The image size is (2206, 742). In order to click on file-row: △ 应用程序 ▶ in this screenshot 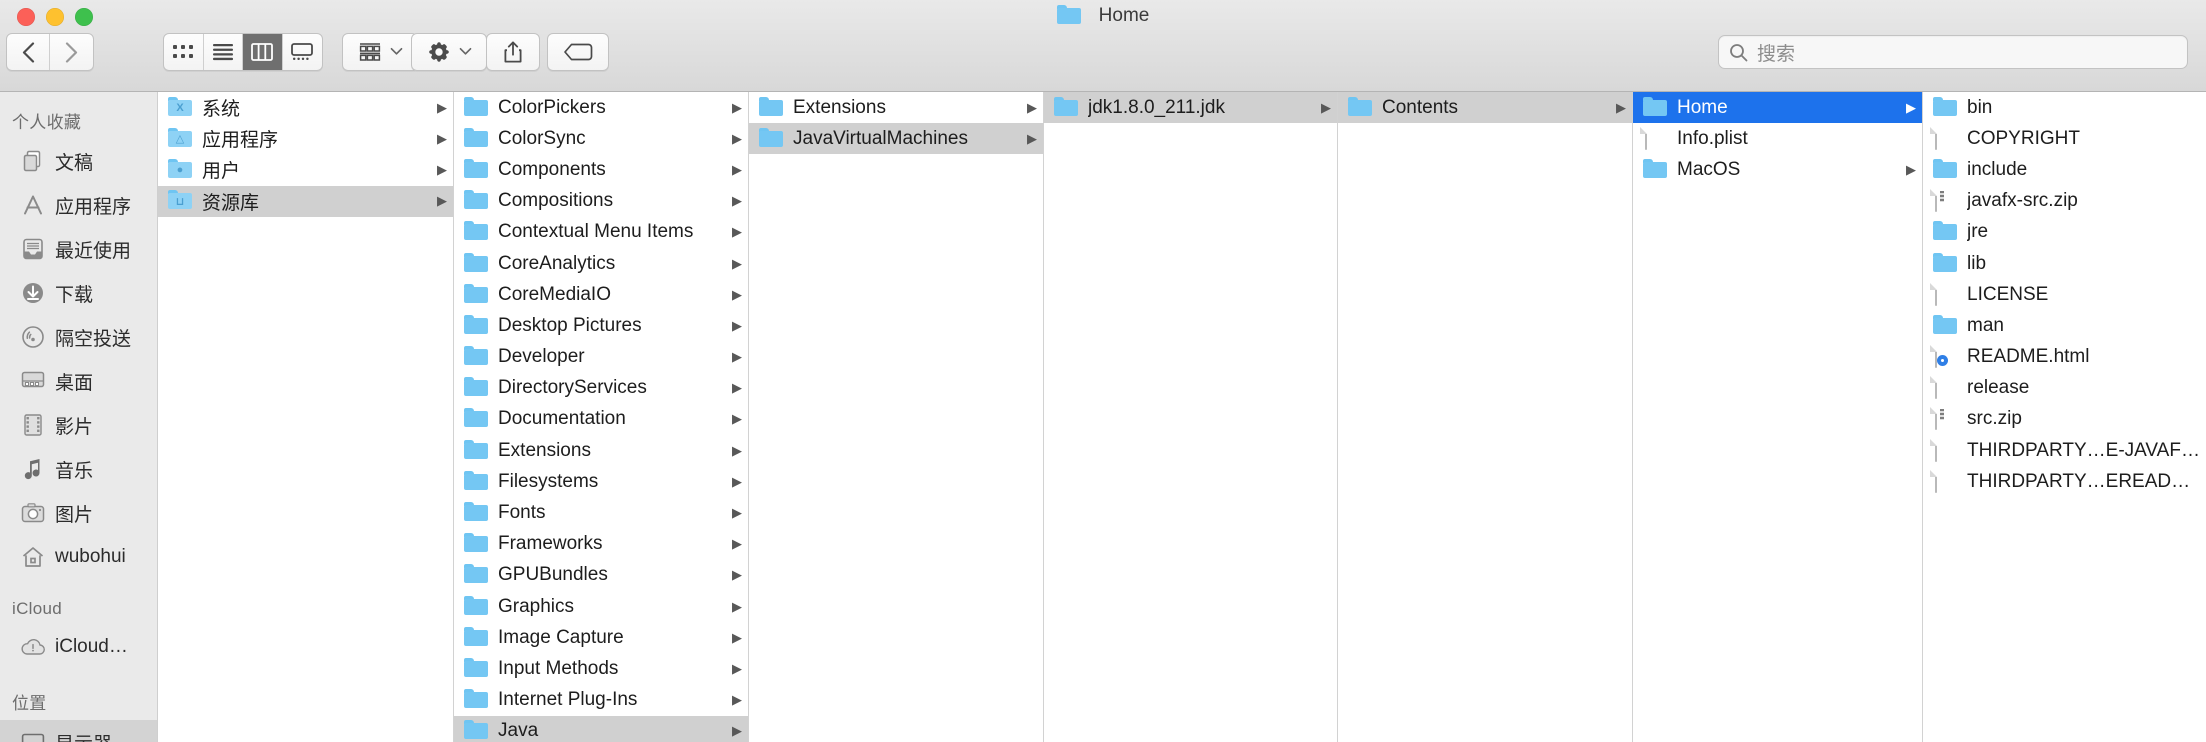, I will do `click(305, 138)`.